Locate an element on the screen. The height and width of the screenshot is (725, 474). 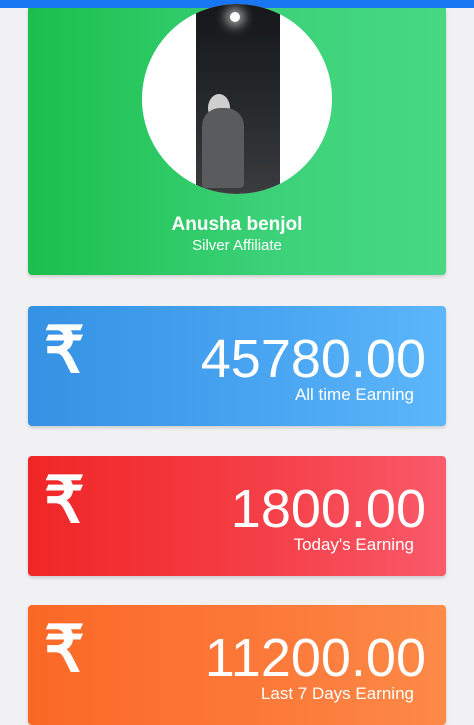
earning-amount: 45780.00 is located at coordinates (313, 359).